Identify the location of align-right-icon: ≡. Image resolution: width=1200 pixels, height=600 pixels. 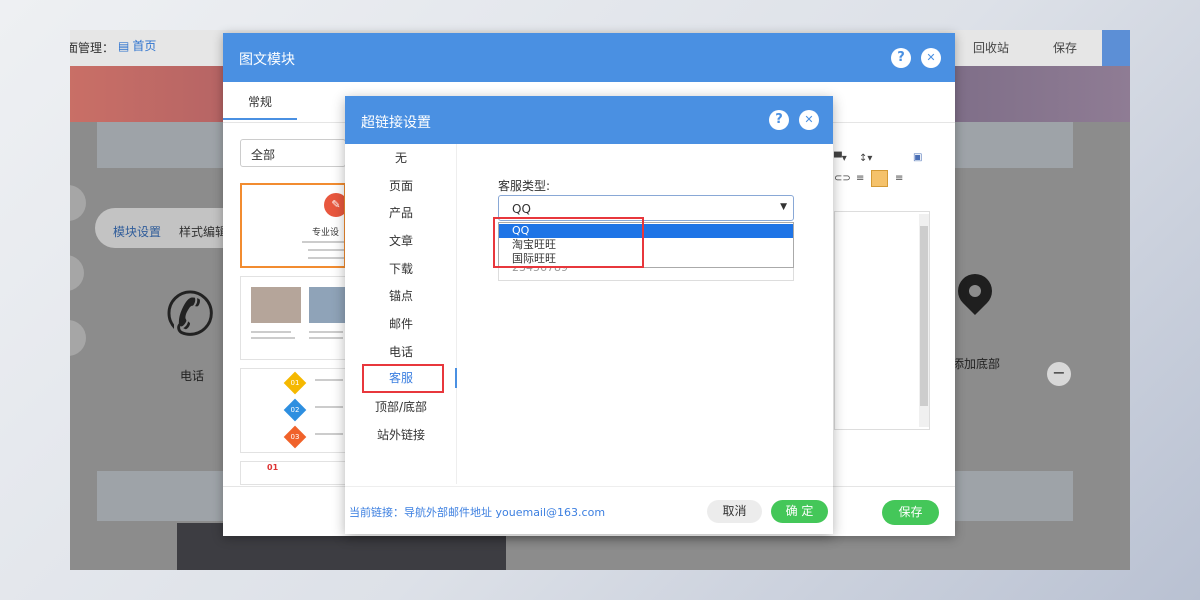
(899, 178).